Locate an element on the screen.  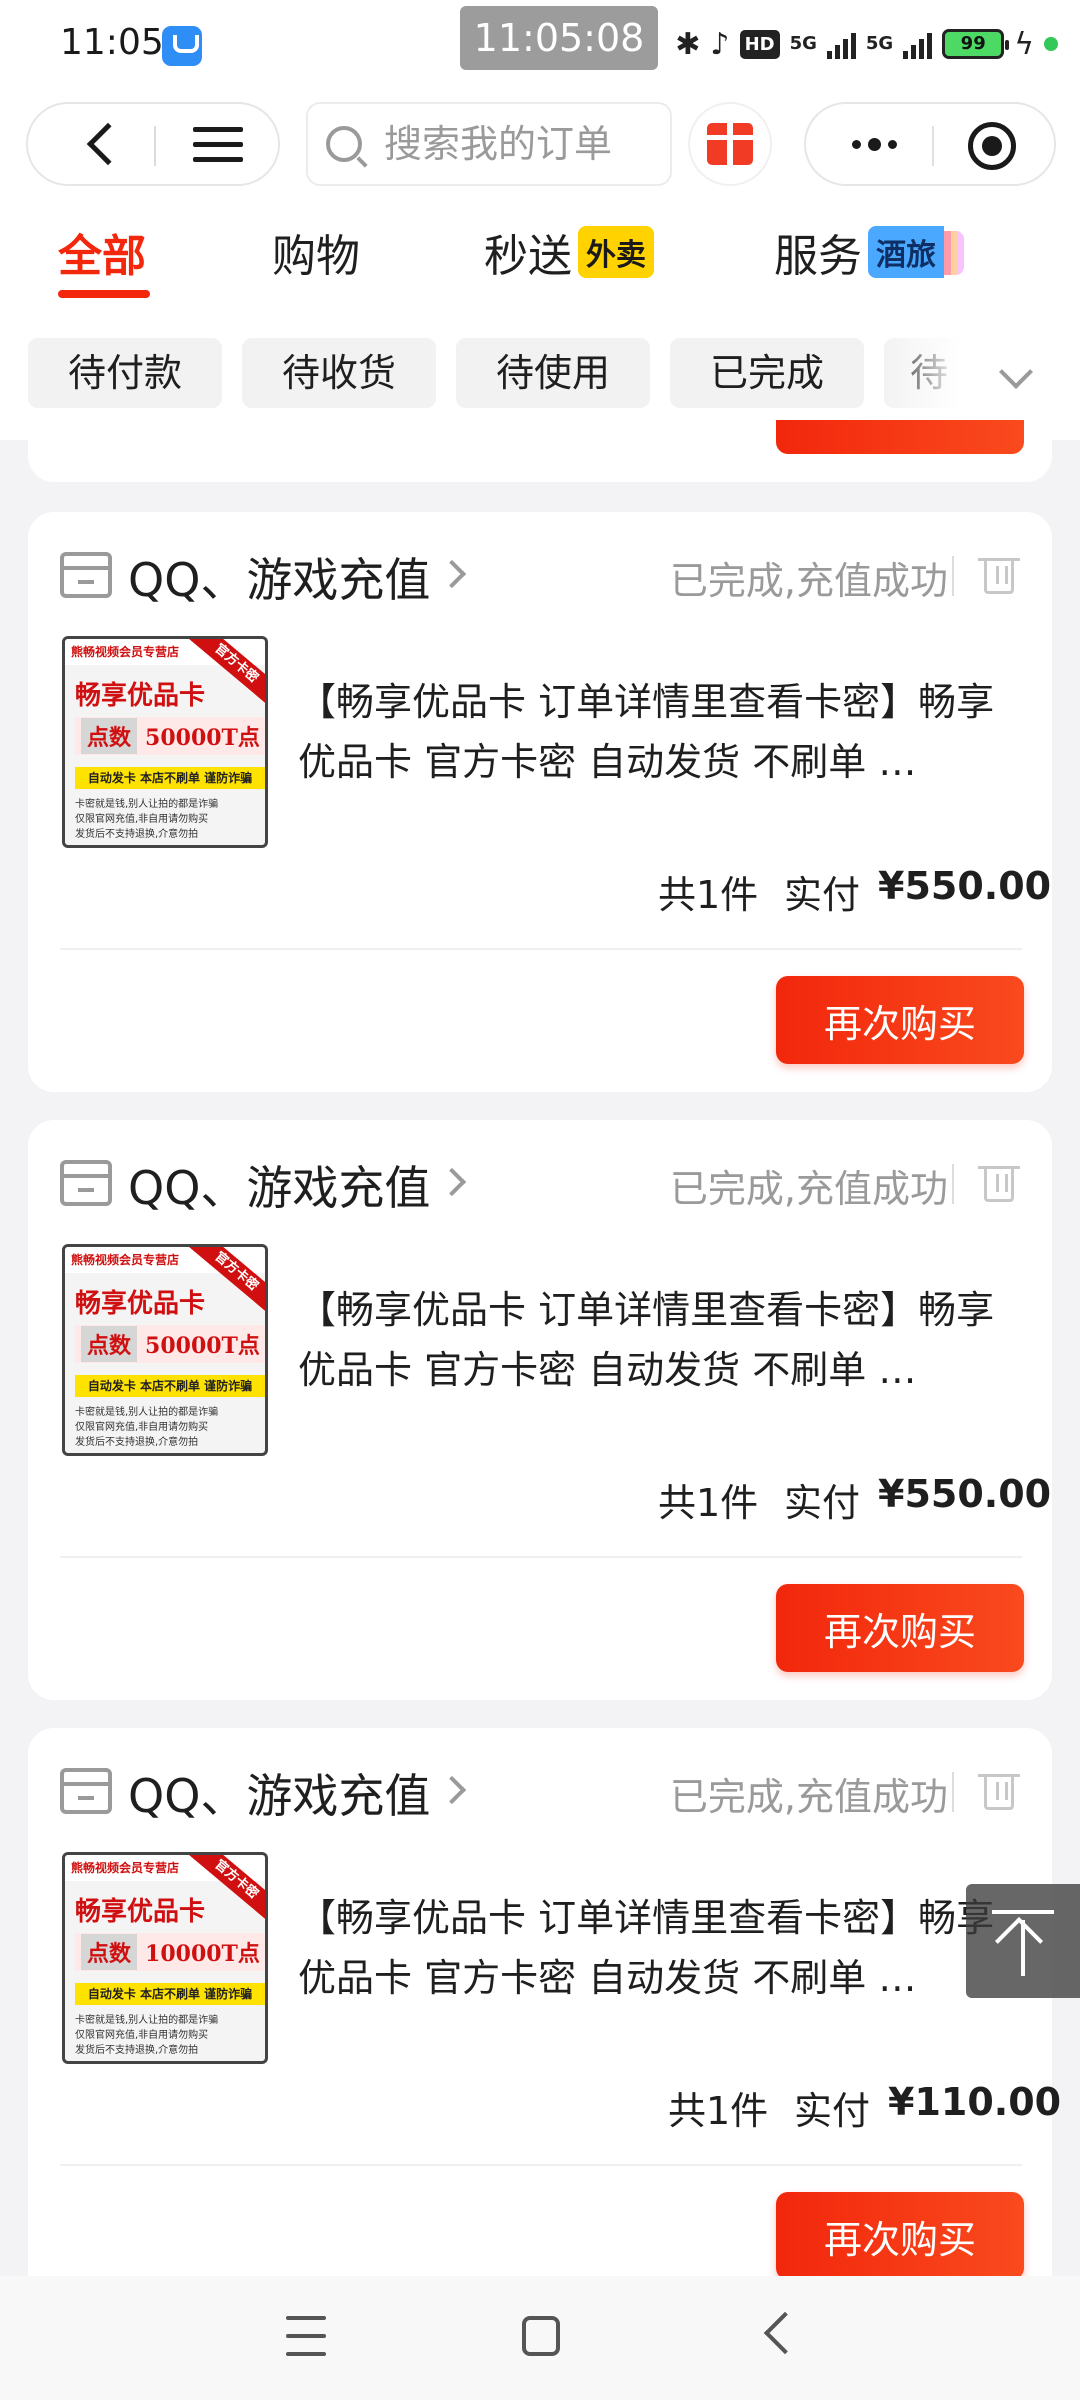
previous-rebuy-button is located at coordinates (900, 437).